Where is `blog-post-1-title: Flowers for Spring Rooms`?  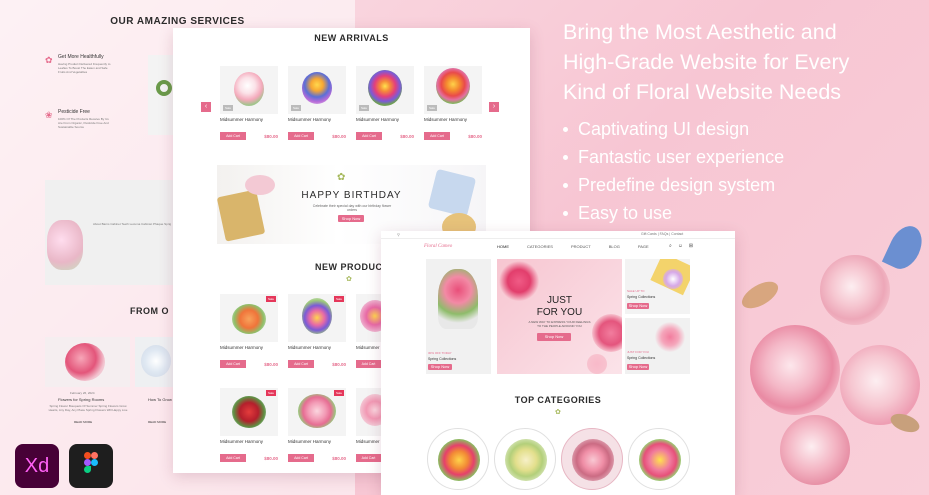
blog-post-1-title: Flowers for Spring Rooms is located at coordinates (81, 399).